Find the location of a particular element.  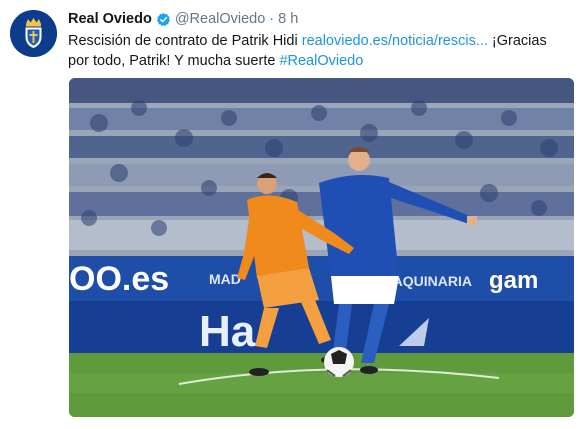

football-icon is located at coordinates (339, 362).